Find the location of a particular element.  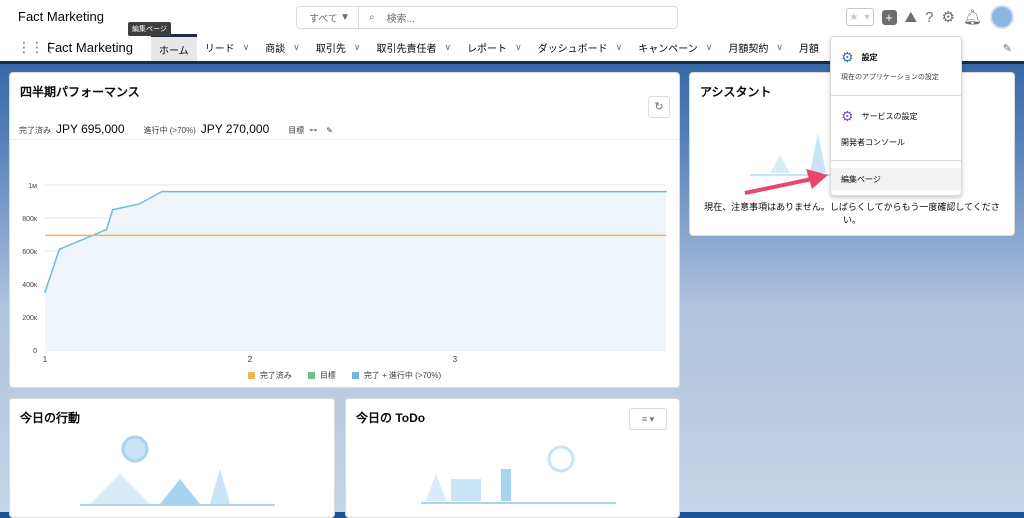

caret-down-icon: ▾ is located at coordinates (867, 17).